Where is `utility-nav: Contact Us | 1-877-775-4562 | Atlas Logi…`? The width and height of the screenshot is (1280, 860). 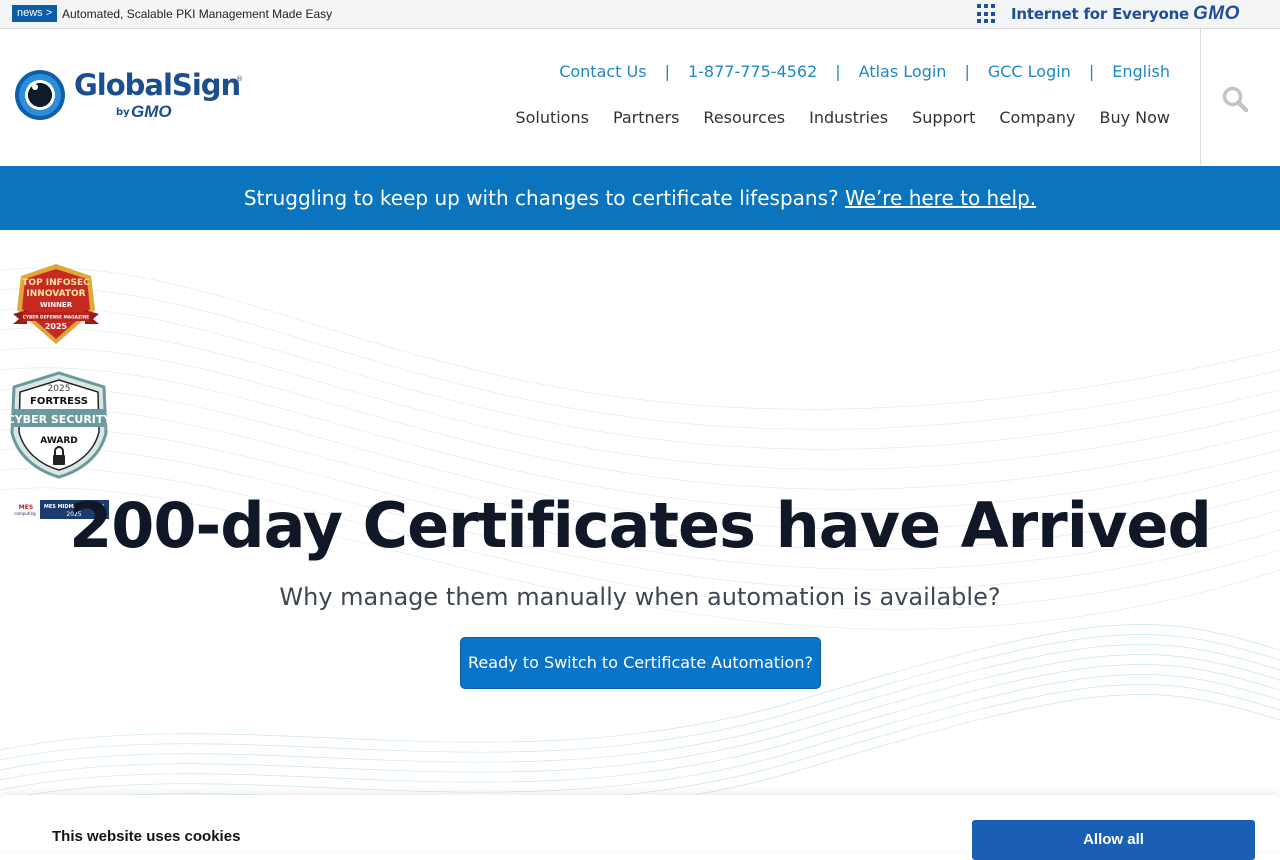 utility-nav: Contact Us | 1-877-775-4562 | Atlas Logi… is located at coordinates (864, 72).